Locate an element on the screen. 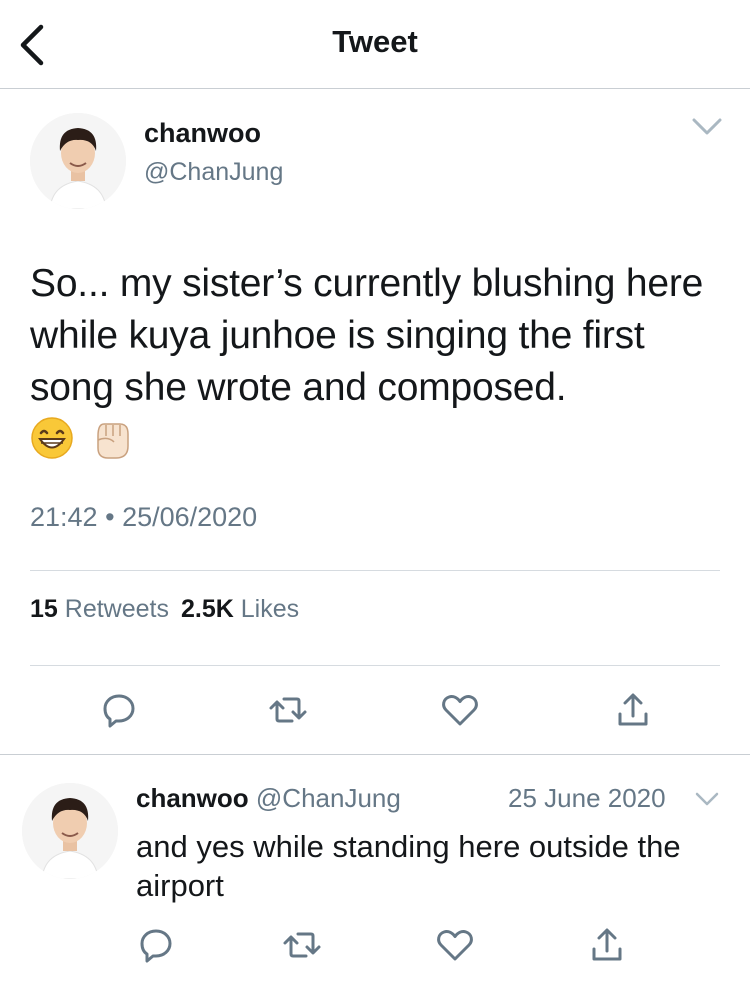  reply-header: chanwoo @ChanJung is located at coordinates (268, 798).